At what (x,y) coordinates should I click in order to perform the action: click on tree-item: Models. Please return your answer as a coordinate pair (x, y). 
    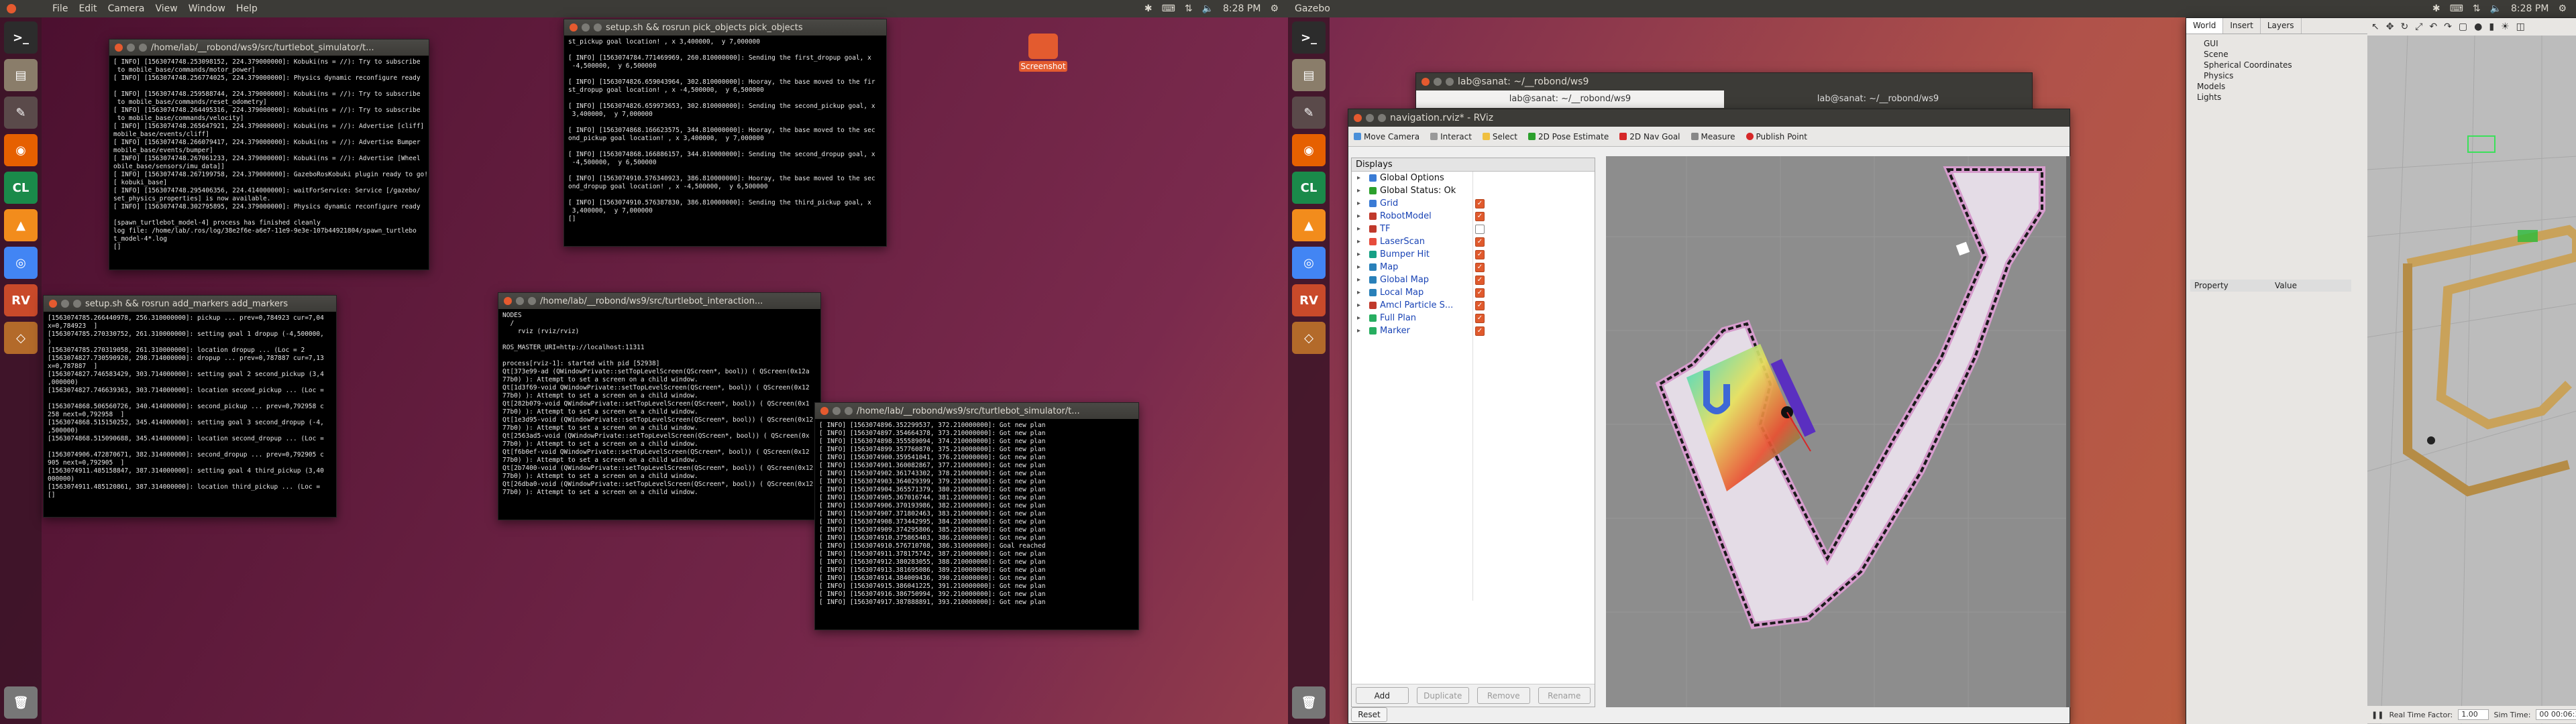
    Looking at the image, I should click on (2276, 86).